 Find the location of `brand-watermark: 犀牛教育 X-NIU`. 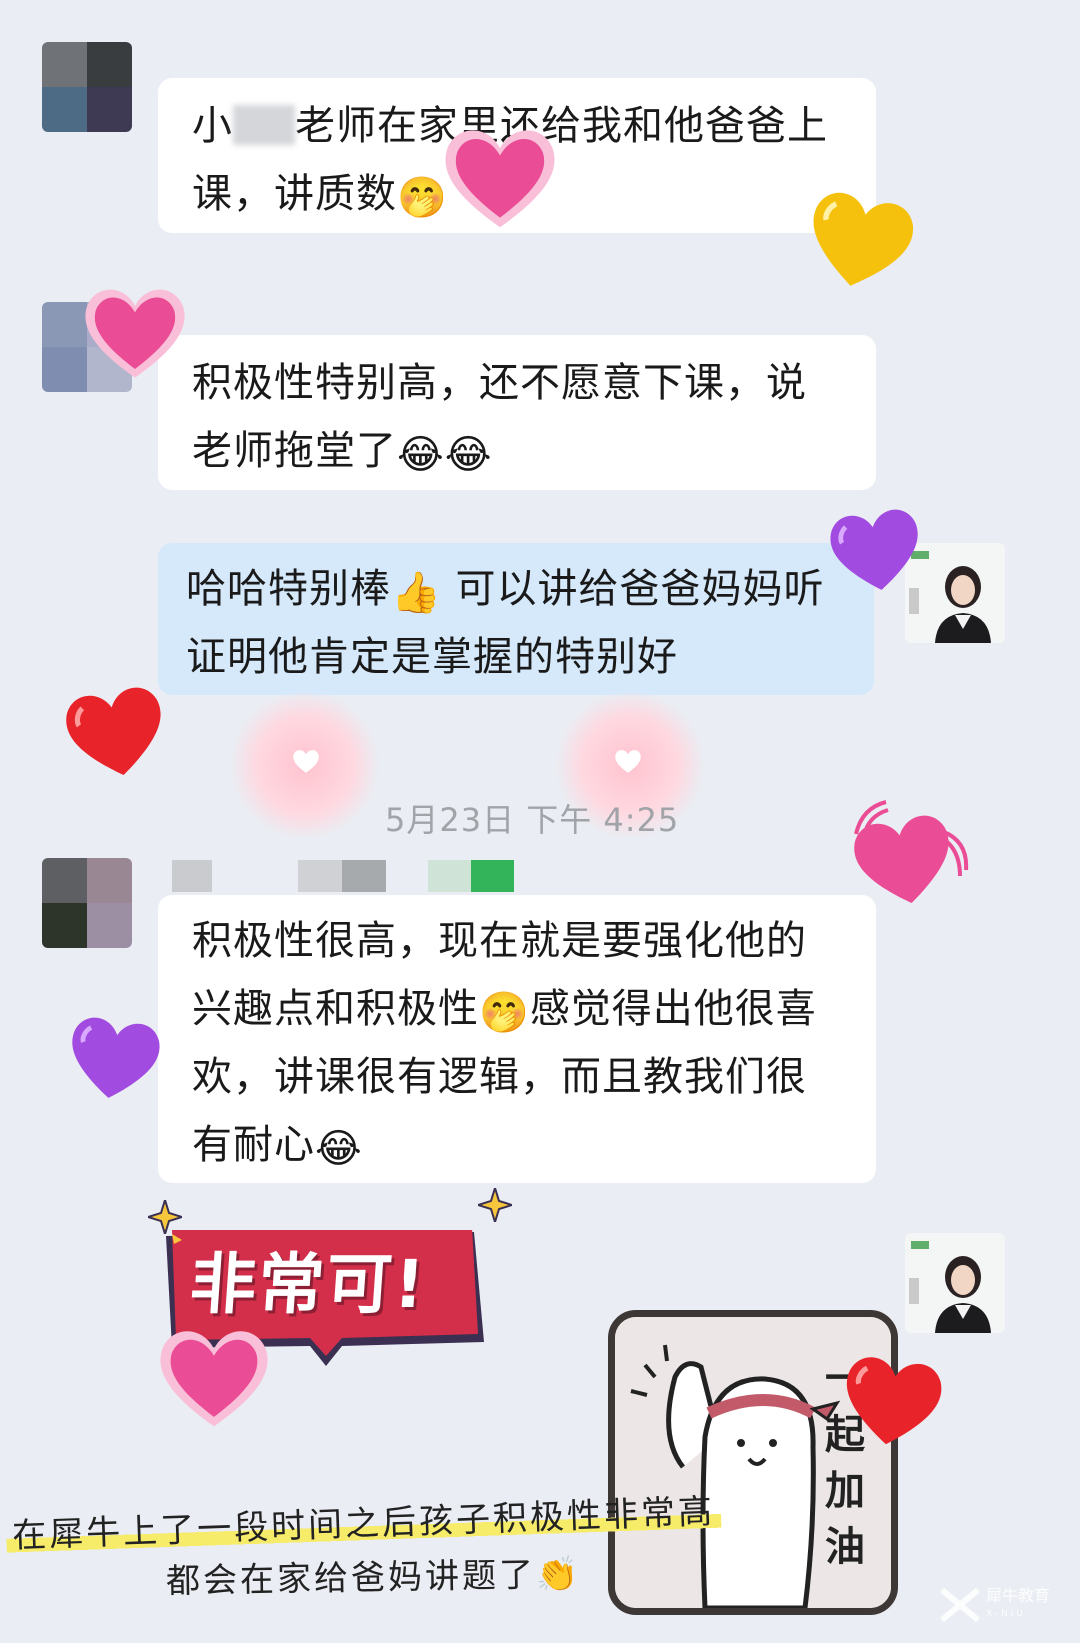

brand-watermark: 犀牛教育 X-NIU is located at coordinates (995, 1605).